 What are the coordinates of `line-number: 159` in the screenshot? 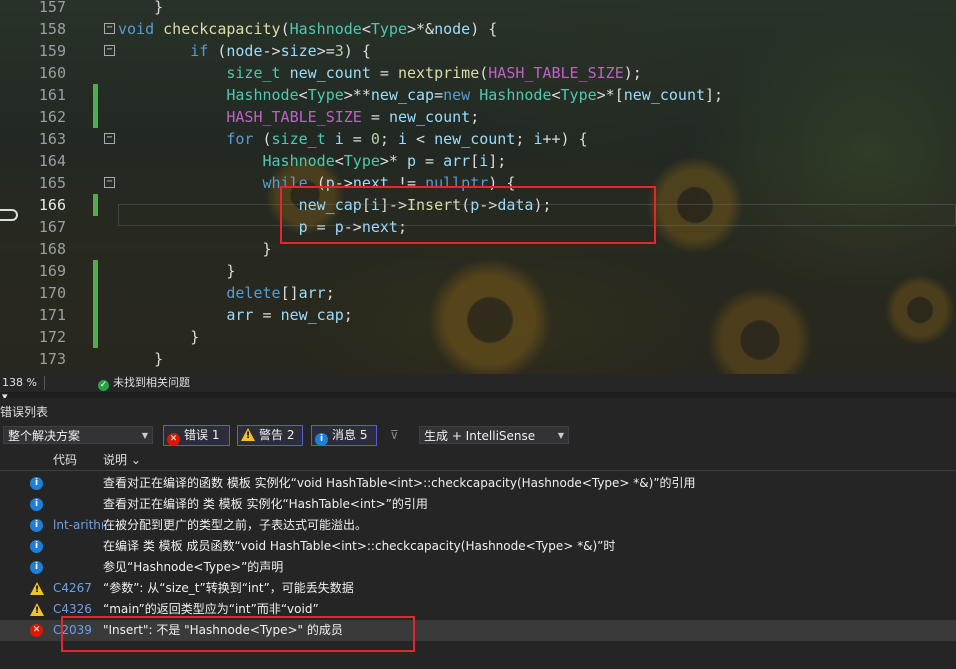 It's located at (52, 51).